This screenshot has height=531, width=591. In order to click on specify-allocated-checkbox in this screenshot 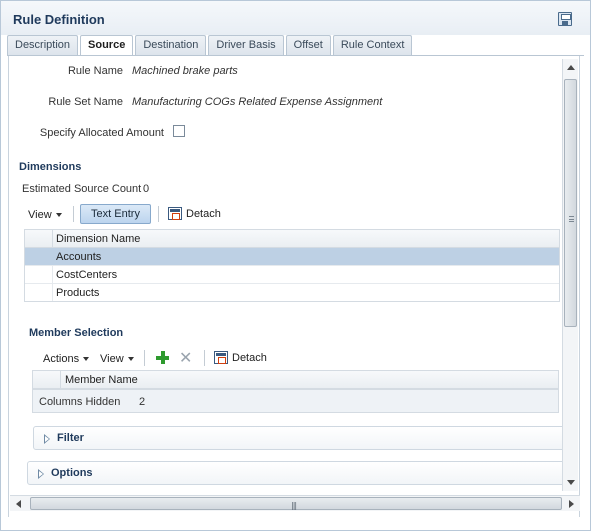, I will do `click(179, 131)`.